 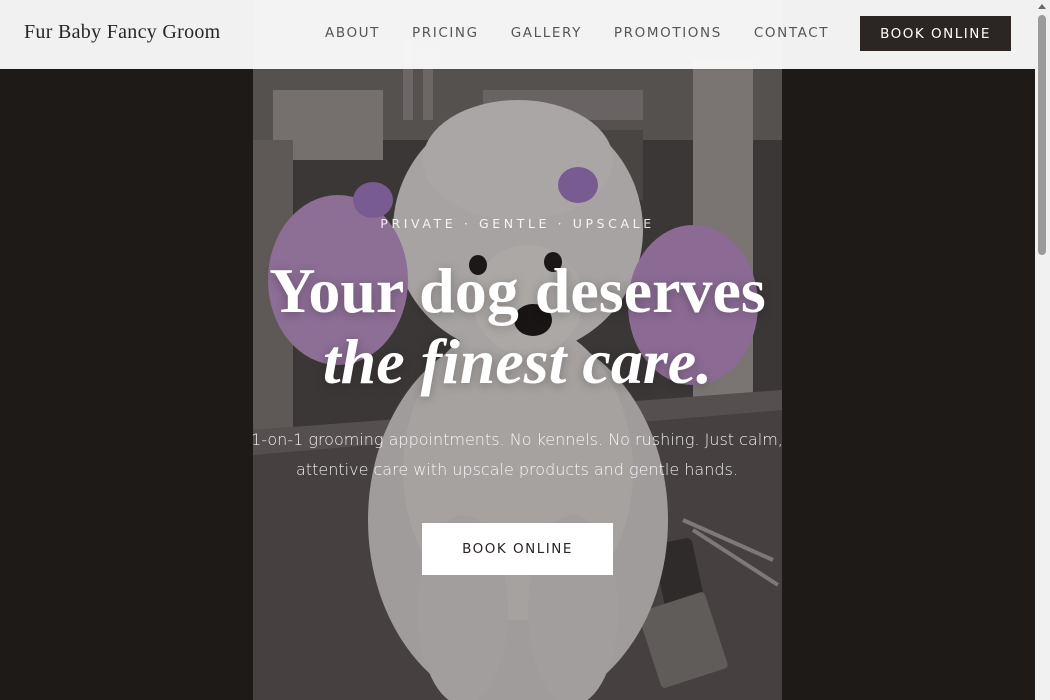 What do you see at coordinates (668, 33) in the screenshot?
I see `nav-item-promotions: PROMOTIONS` at bounding box center [668, 33].